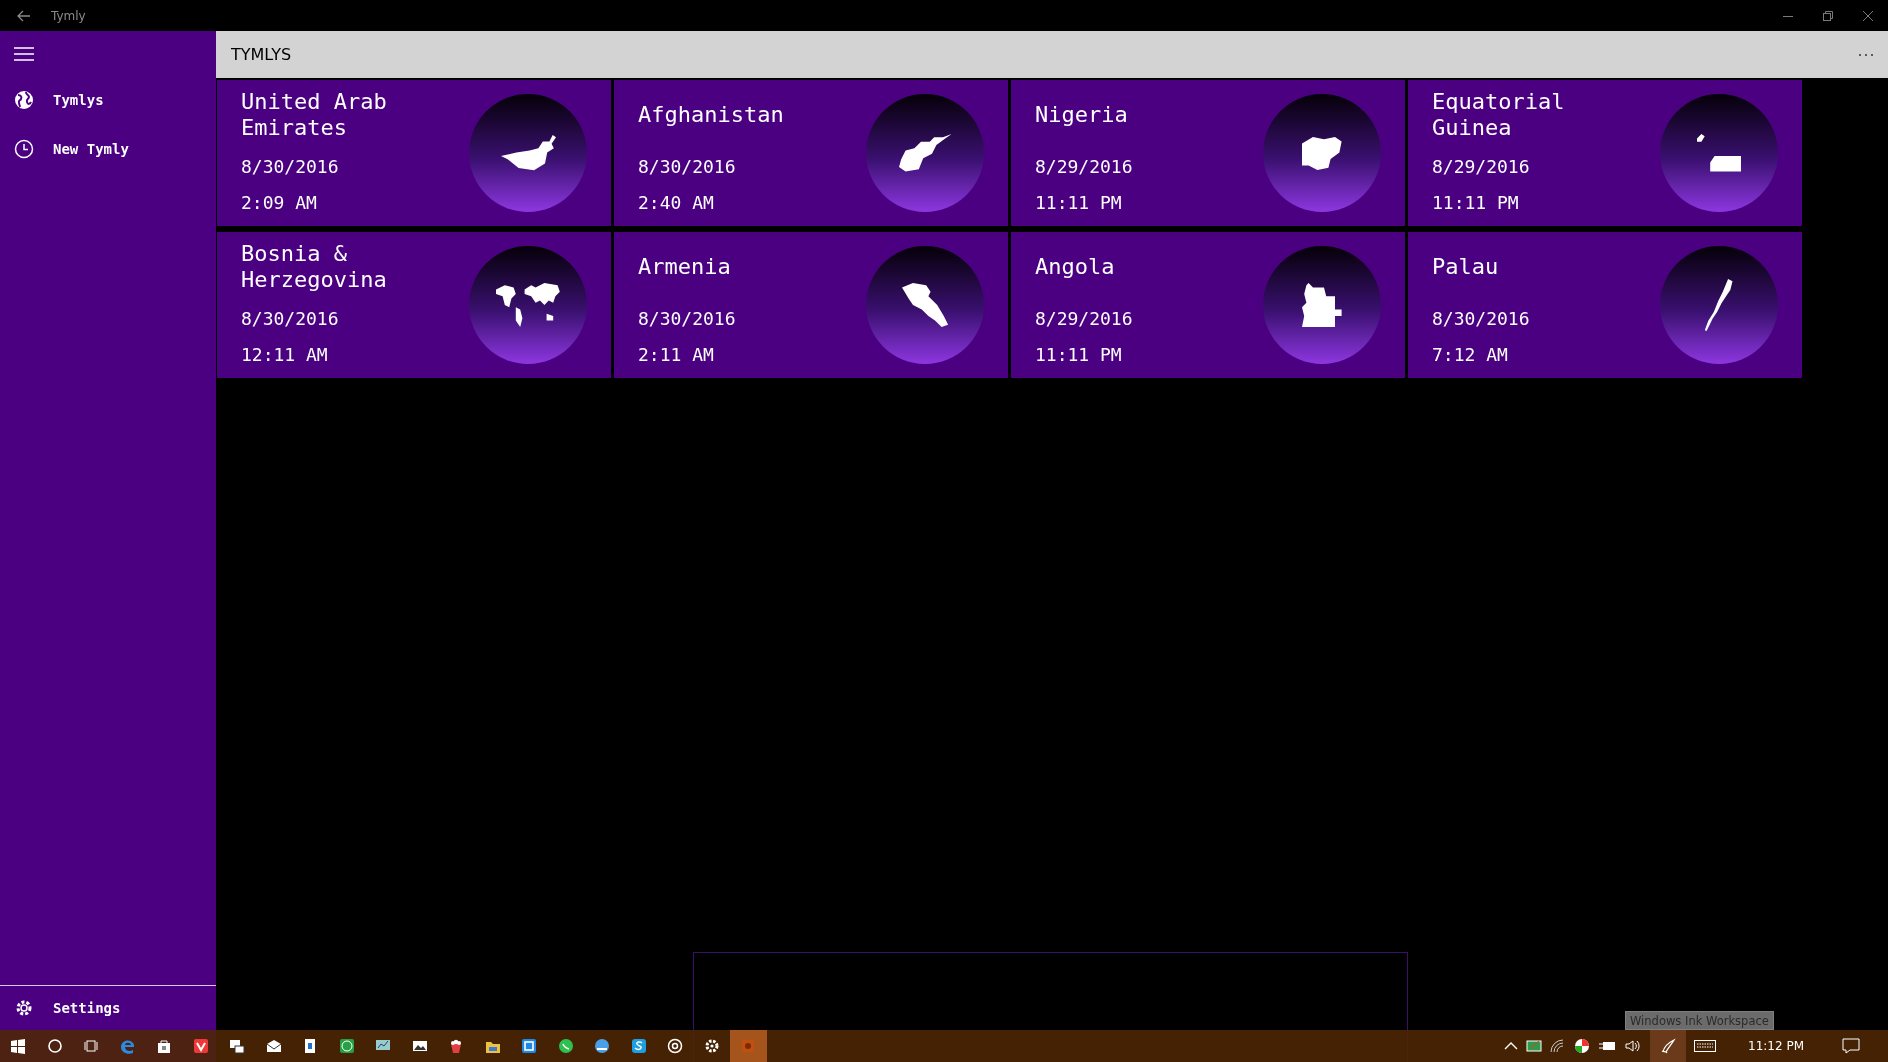  I want to click on chat-bubble-icon, so click(565, 1046).